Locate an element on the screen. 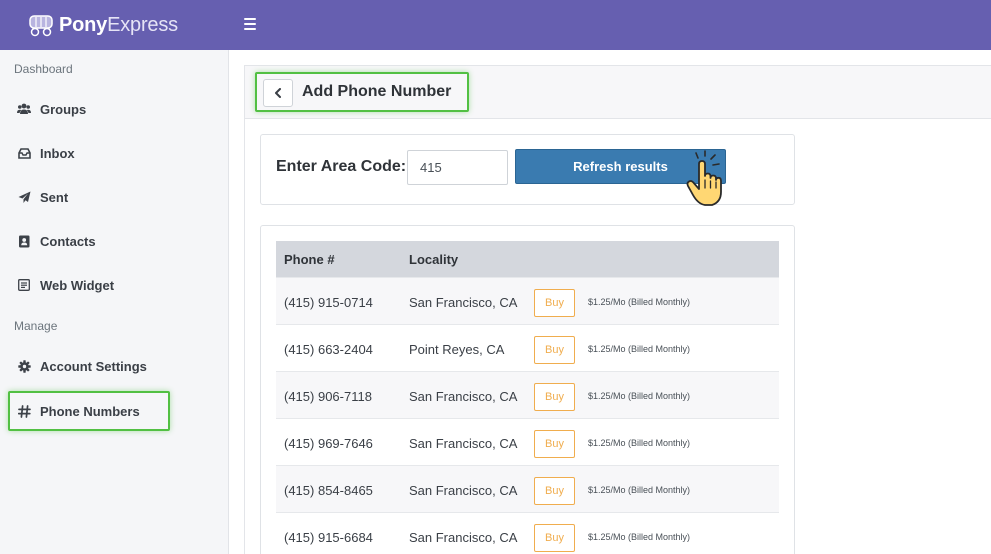 The width and height of the screenshot is (991, 554). sidebar-item-groups: Groups is located at coordinates (89, 109).